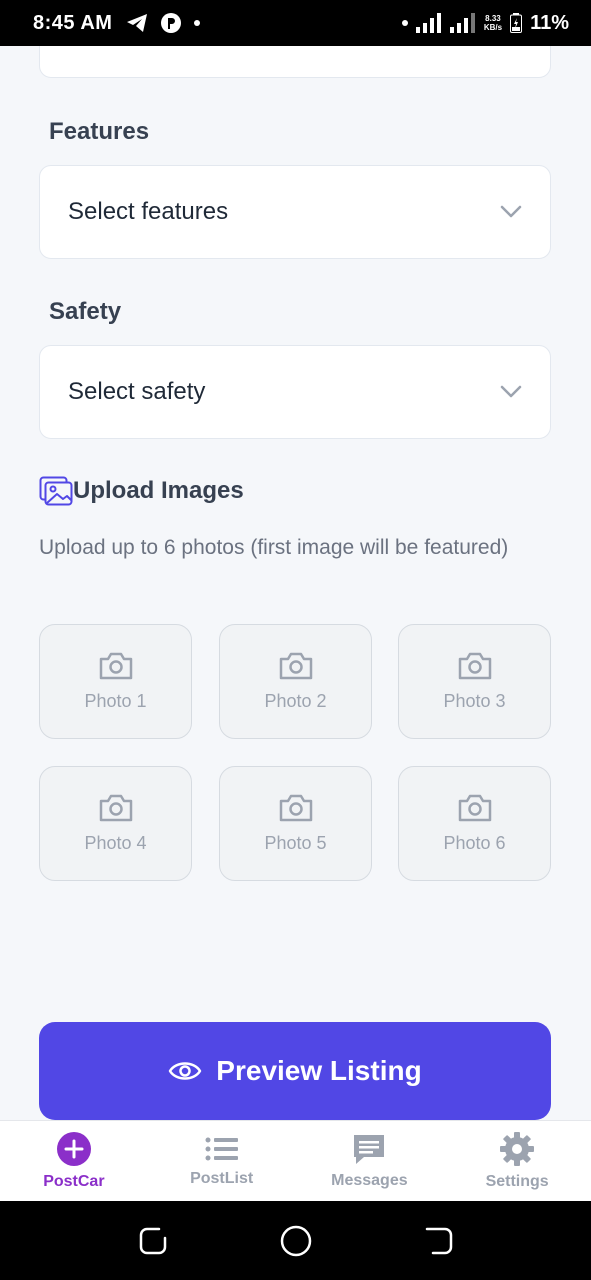 The image size is (591, 1280). Describe the element at coordinates (115, 701) in the screenshot. I see `photo-slot-label: Photo 1` at that location.